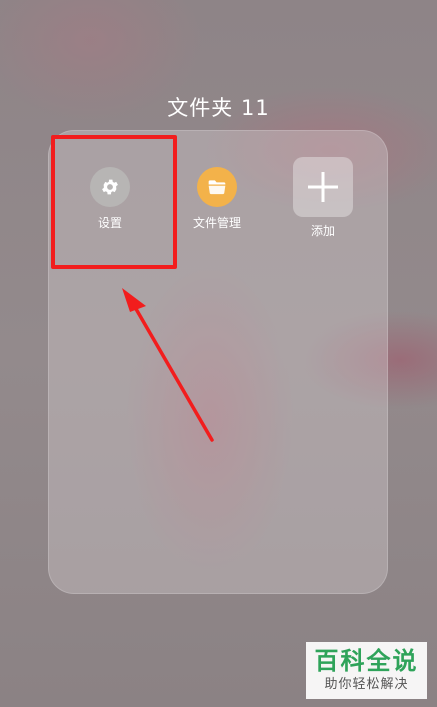 Image resolution: width=437 pixels, height=707 pixels. Describe the element at coordinates (366, 684) in the screenshot. I see `watermark-sub: 助你轻松解决` at that location.